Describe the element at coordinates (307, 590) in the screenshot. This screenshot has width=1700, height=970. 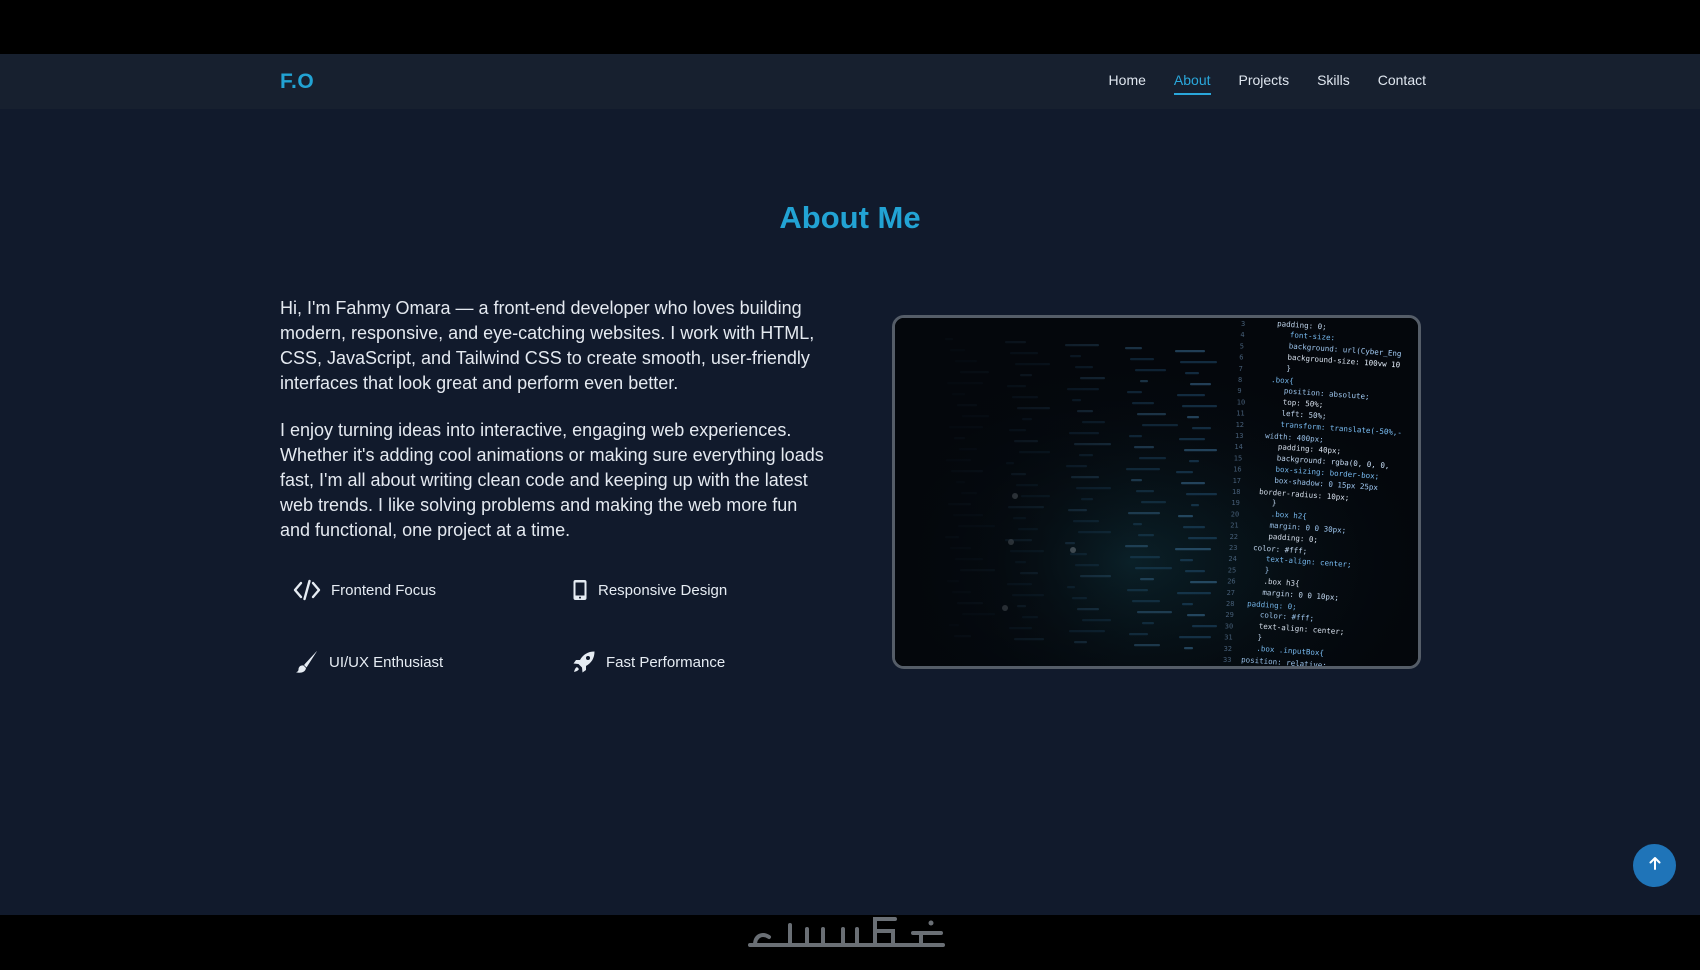
I see `code-icon` at that location.